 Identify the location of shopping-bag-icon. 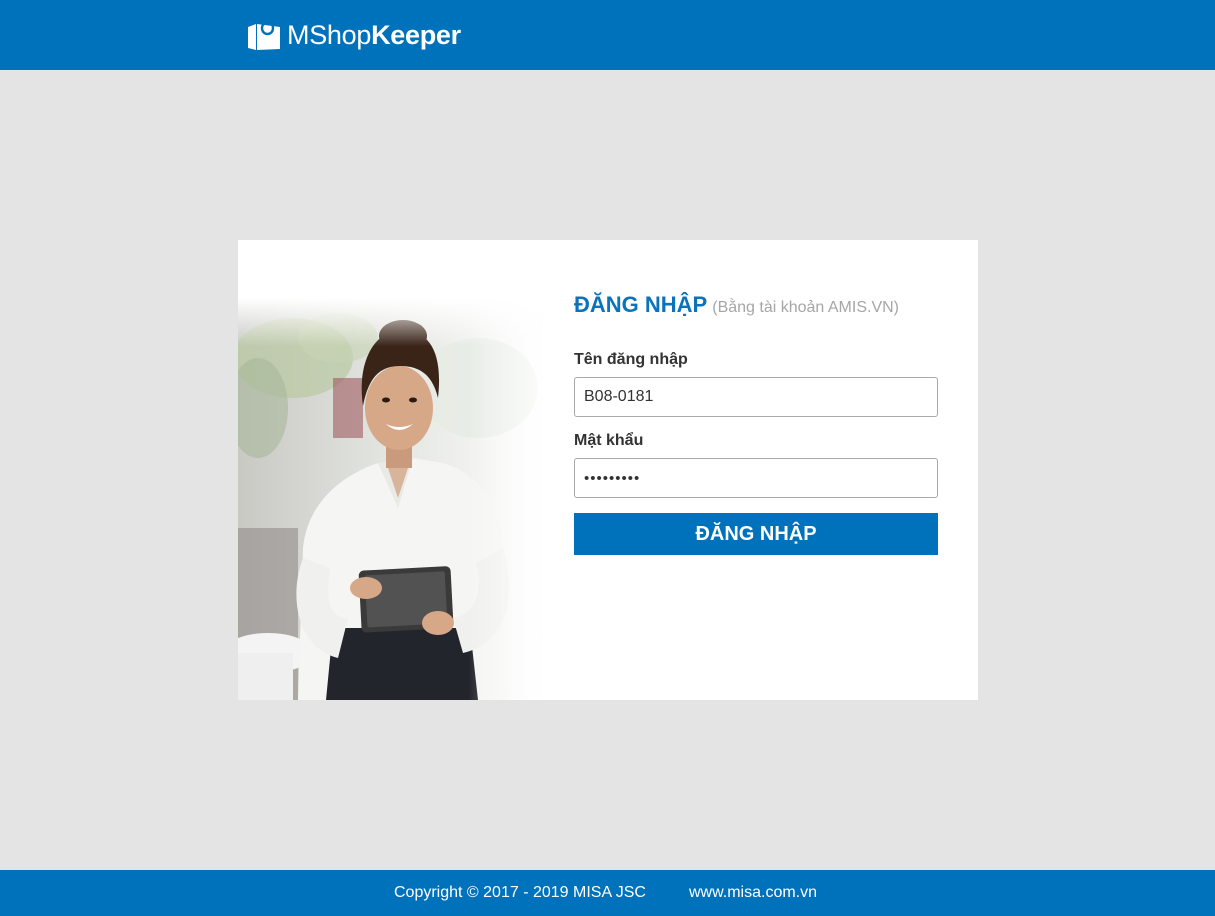
(264, 35).